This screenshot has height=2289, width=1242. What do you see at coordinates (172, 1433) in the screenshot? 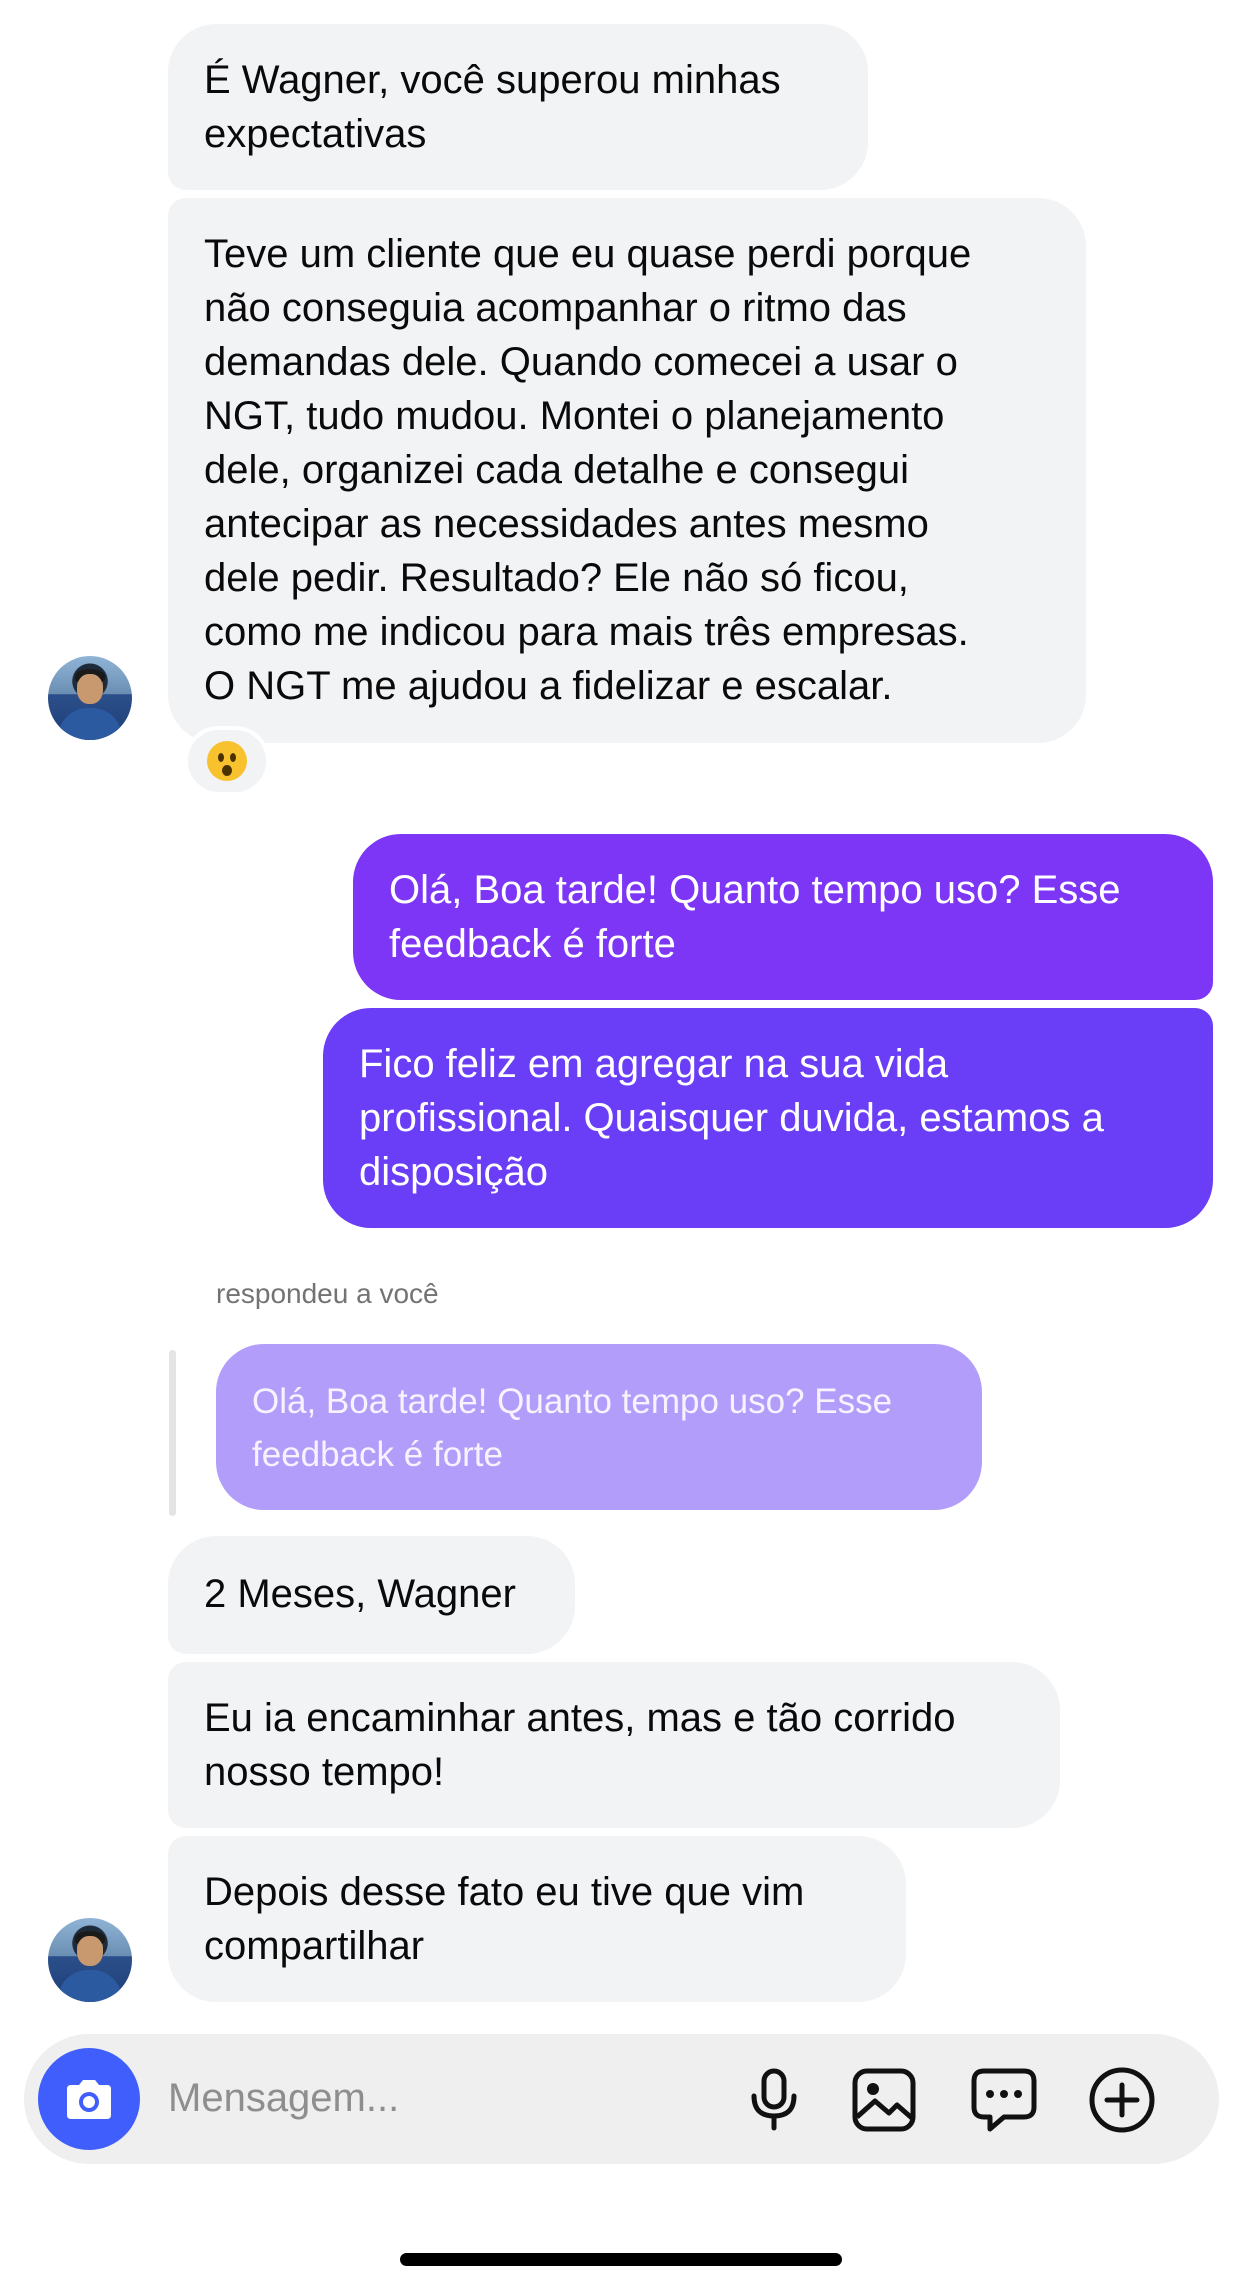
I see `reply-indicator-bar` at bounding box center [172, 1433].